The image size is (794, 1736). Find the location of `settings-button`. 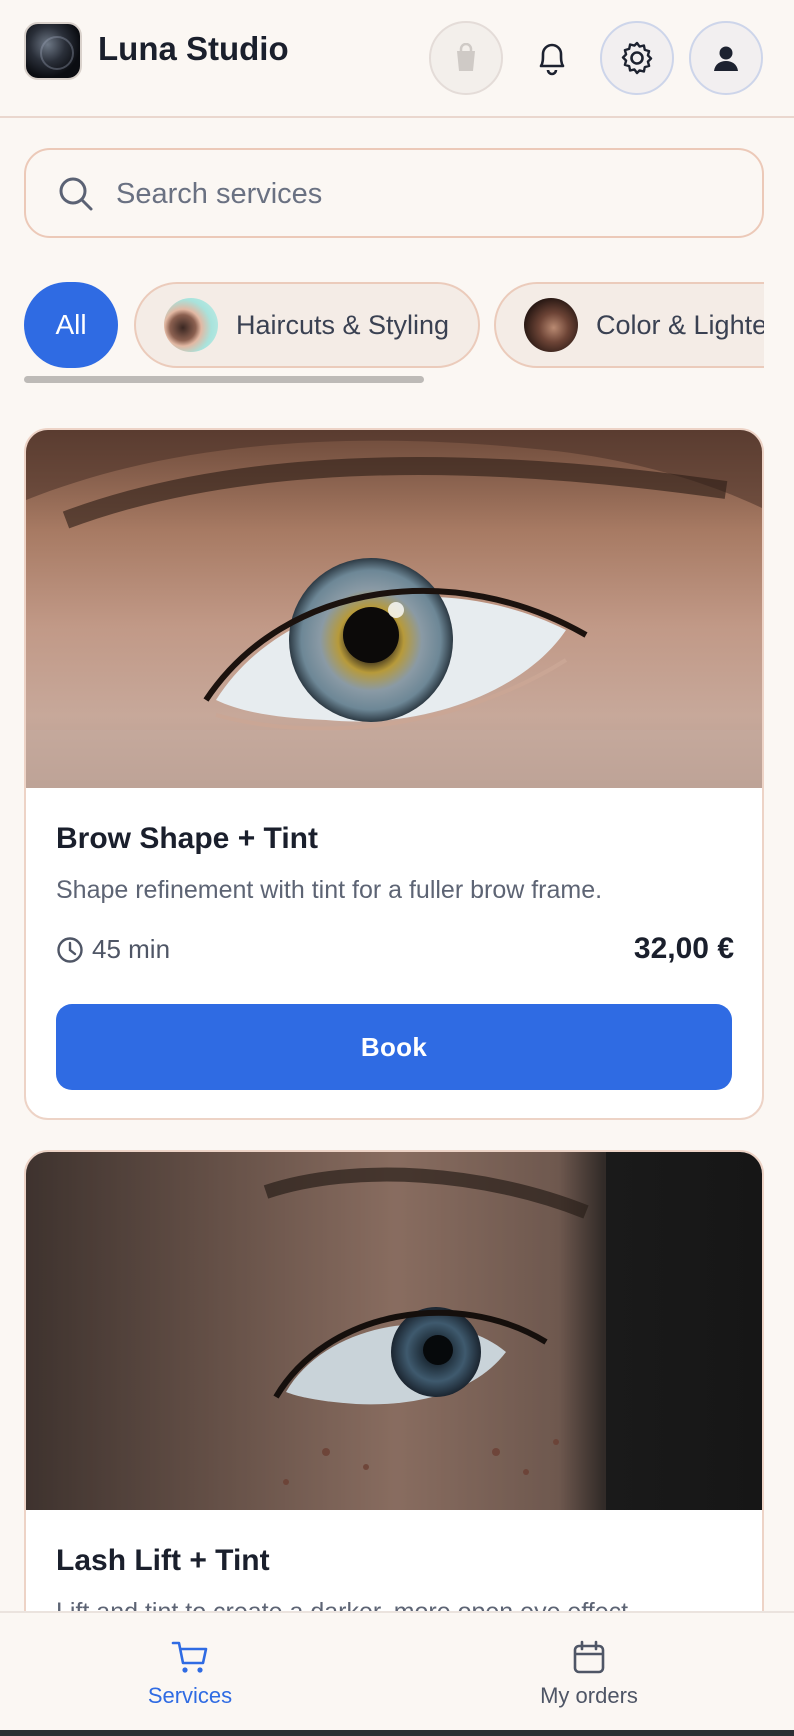

settings-button is located at coordinates (637, 58).